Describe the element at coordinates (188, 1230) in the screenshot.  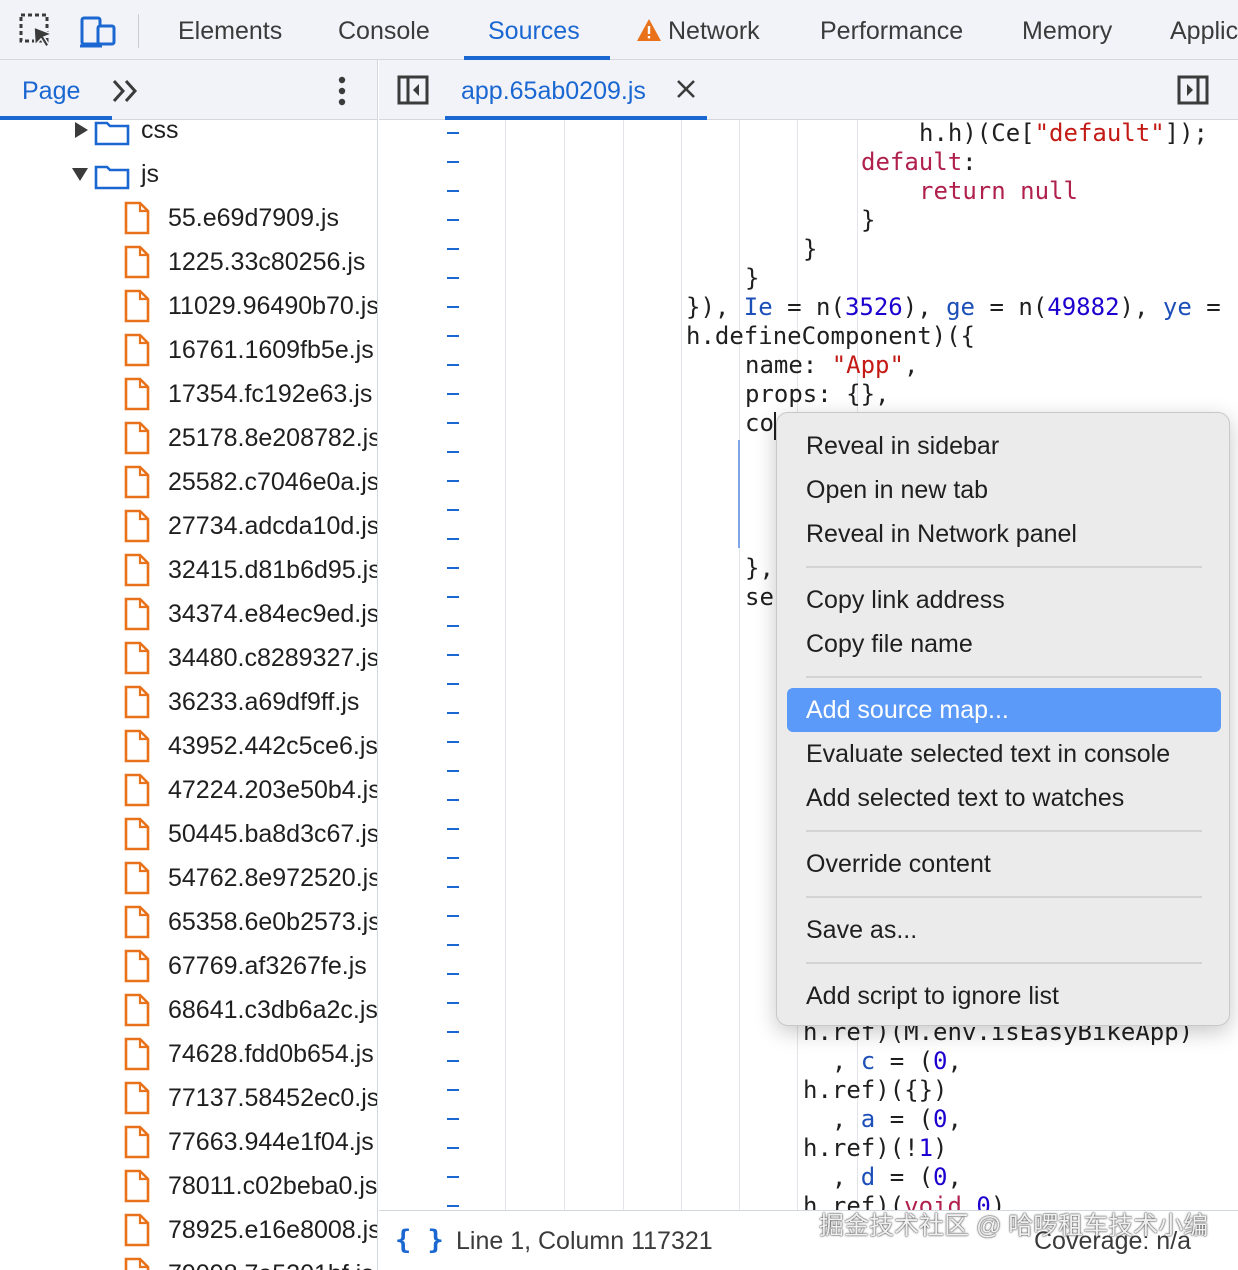
I see `file-row: 78925.e16e8008.js` at that location.